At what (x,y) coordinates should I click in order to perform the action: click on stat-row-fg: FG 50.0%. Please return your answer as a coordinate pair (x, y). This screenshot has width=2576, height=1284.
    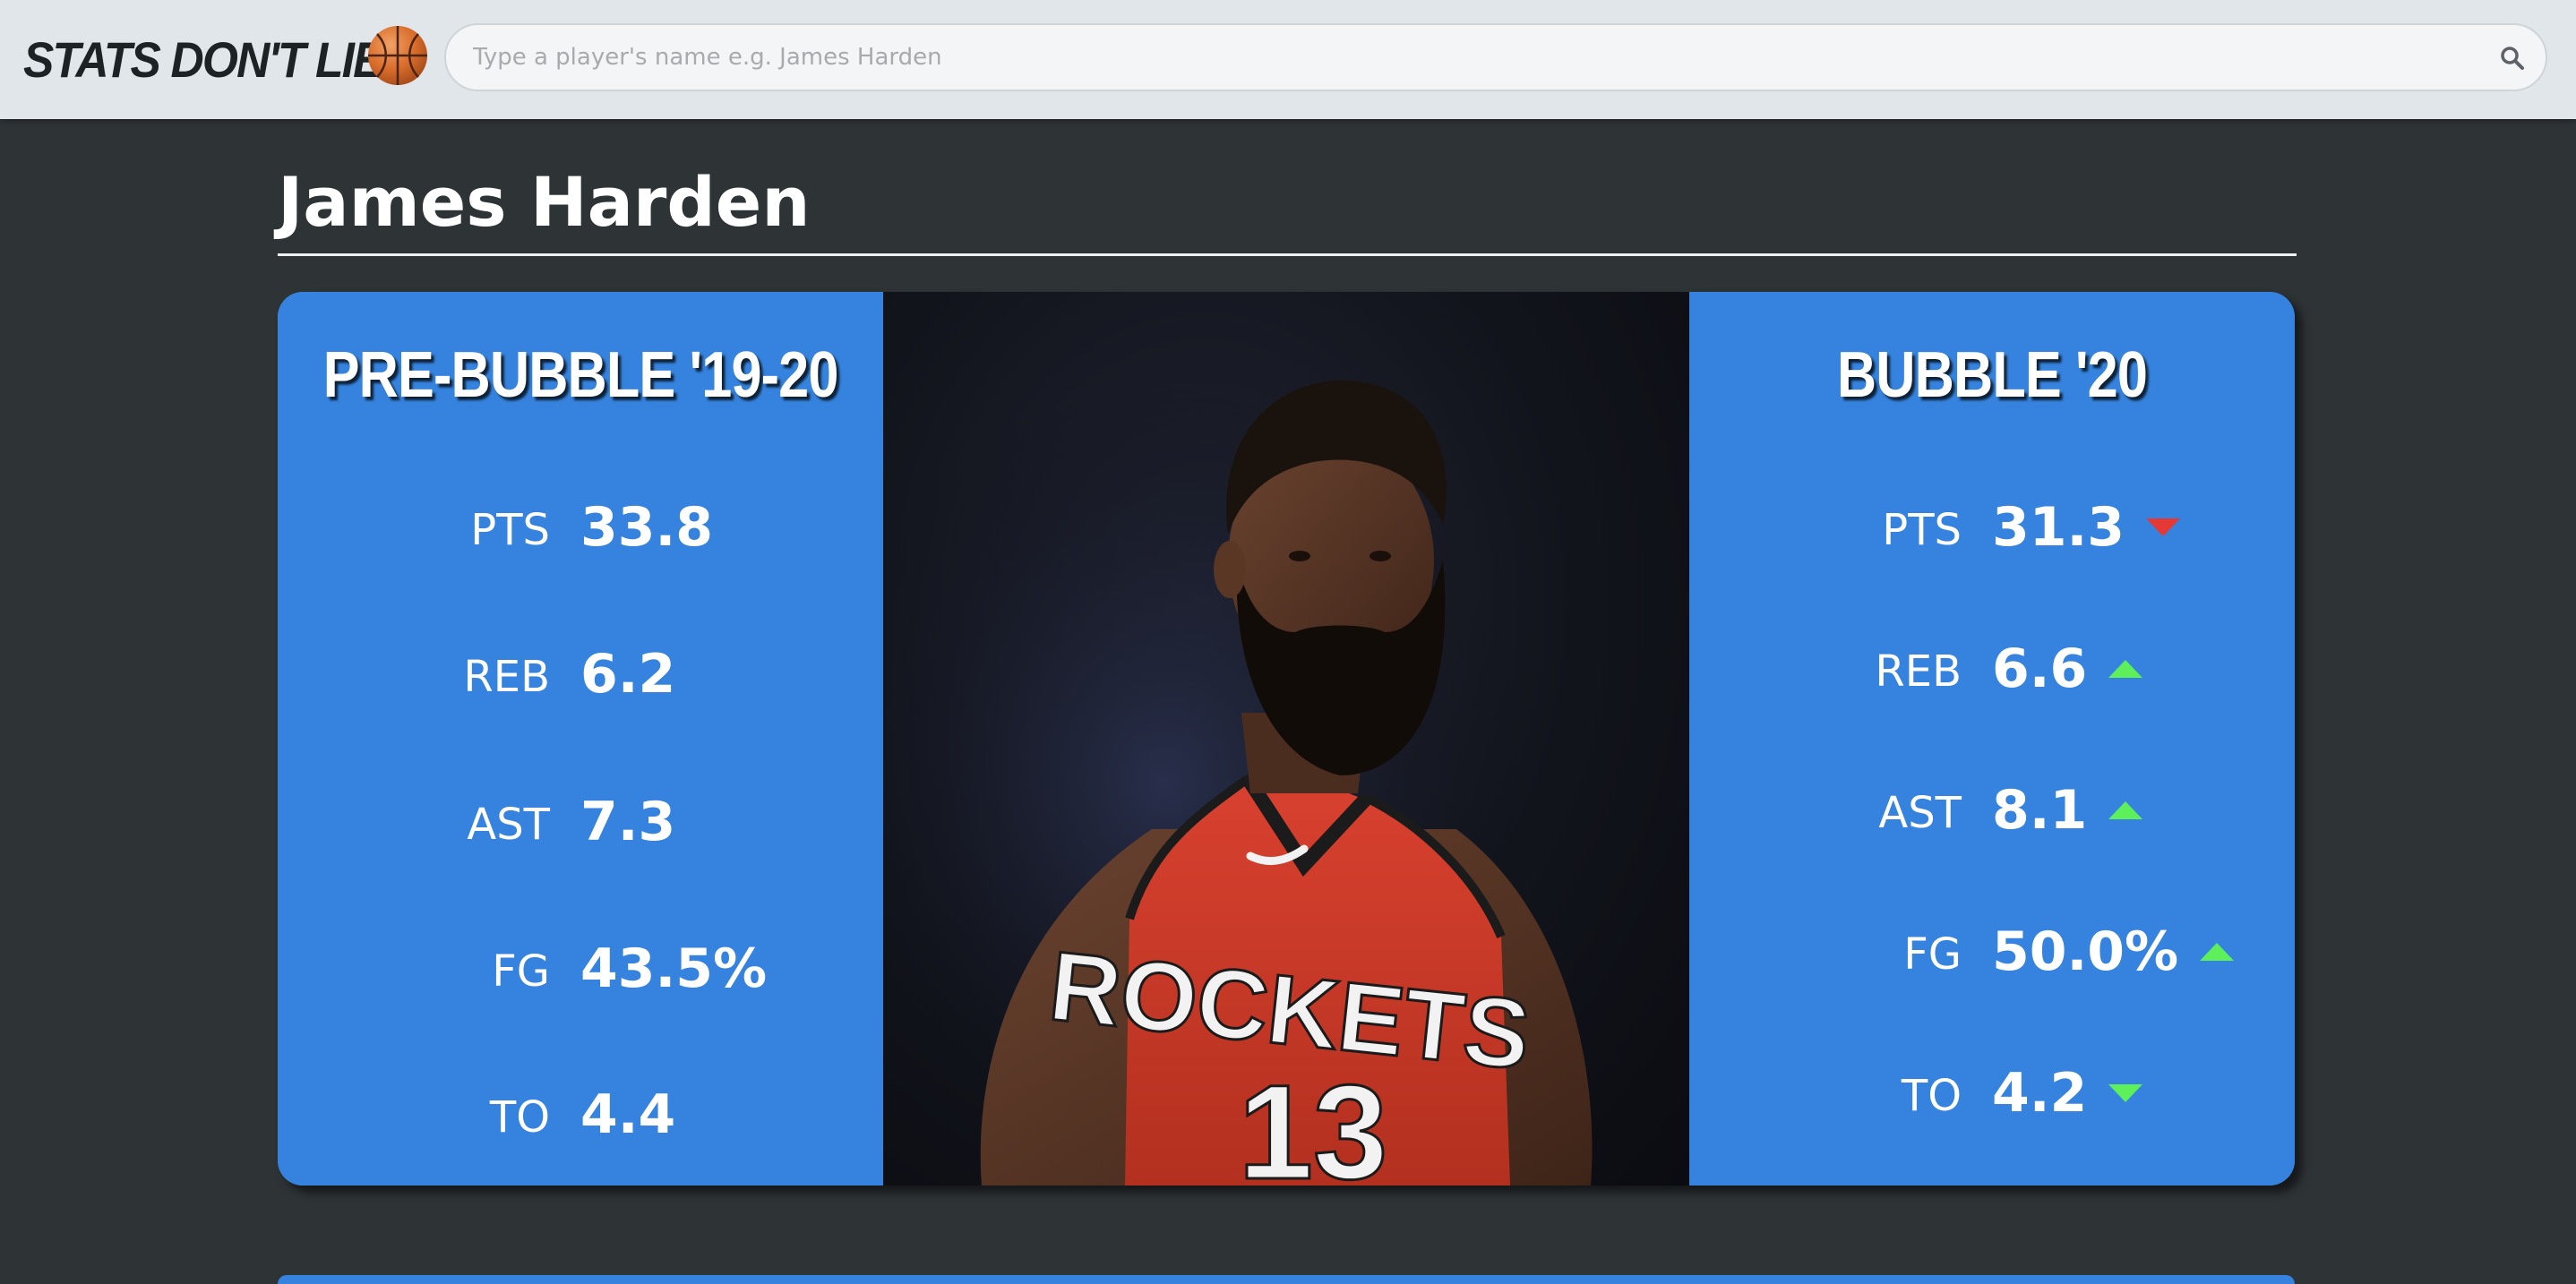
    Looking at the image, I should click on (1992, 954).